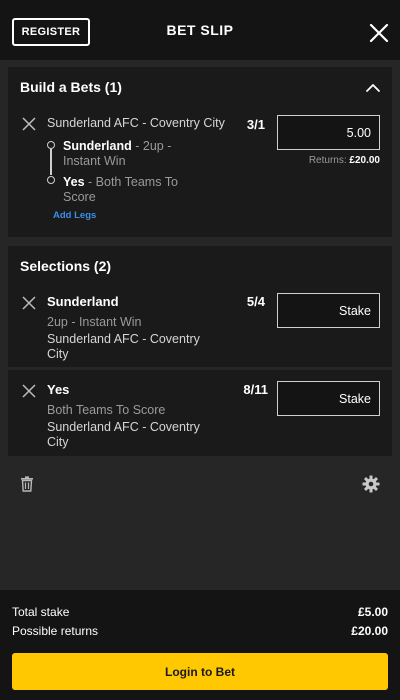 The image size is (400, 700). I want to click on page-title: BET SLIP, so click(200, 30).